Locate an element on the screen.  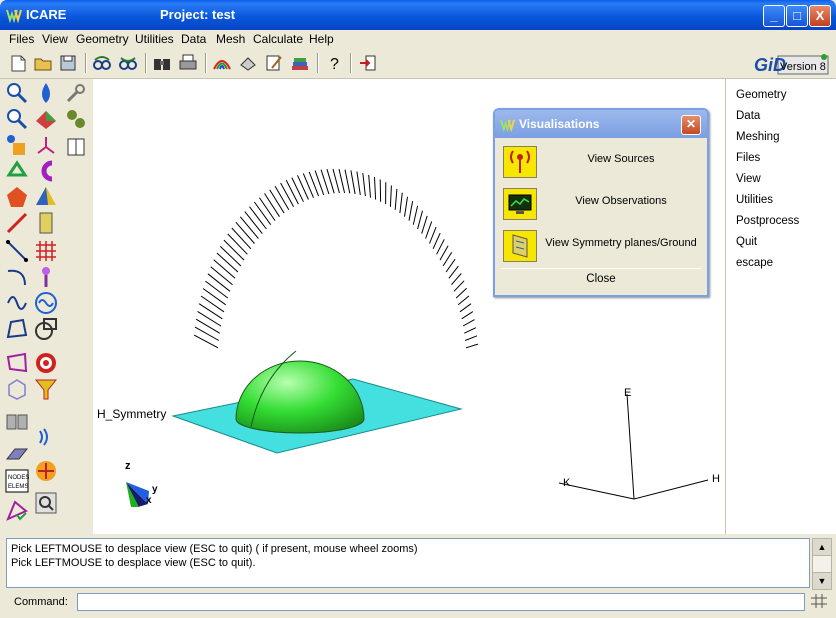
minimize-button: _ is located at coordinates (774, 16).